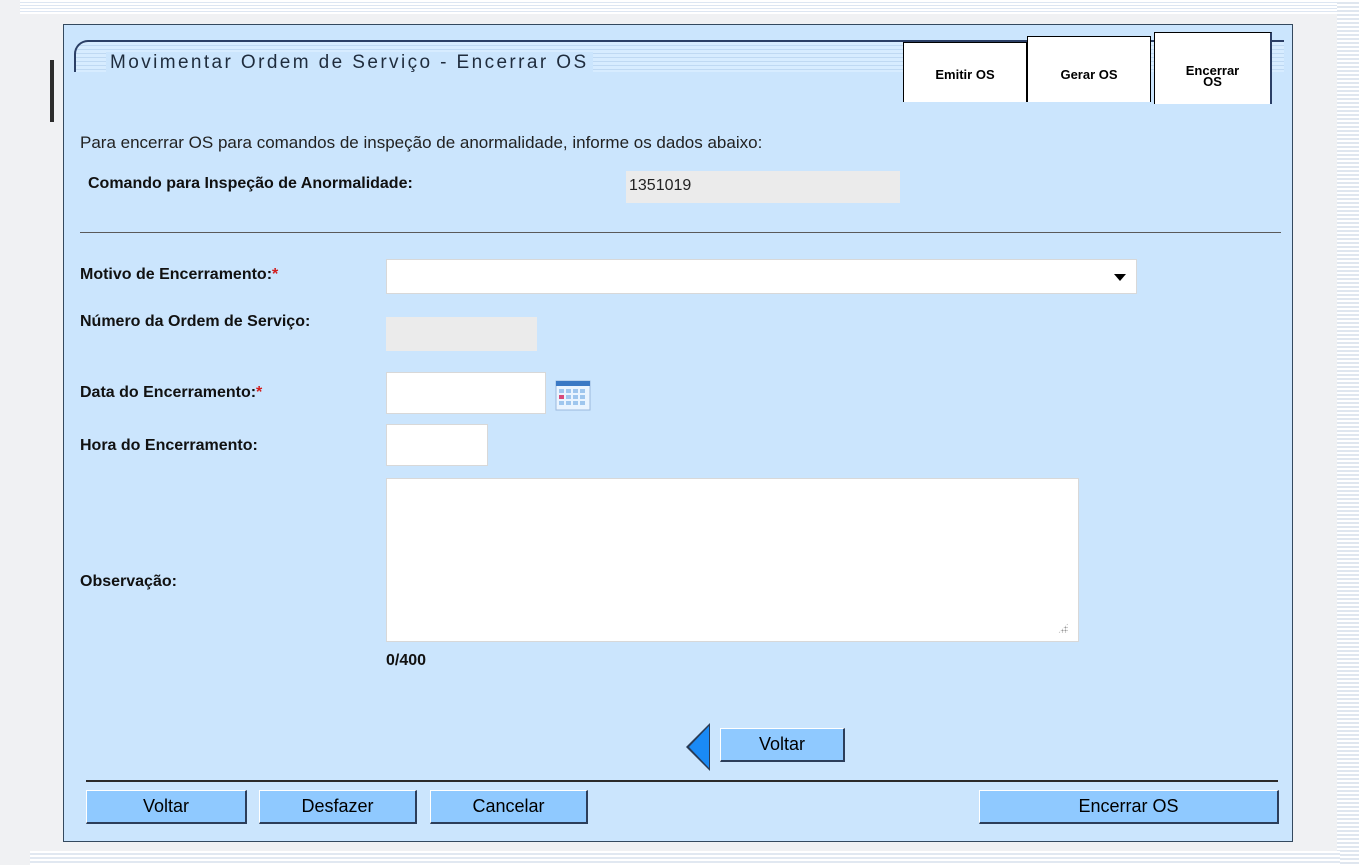 The width and height of the screenshot is (1359, 865). I want to click on motivo-label-text: Motivo de Encerramento:, so click(176, 274).